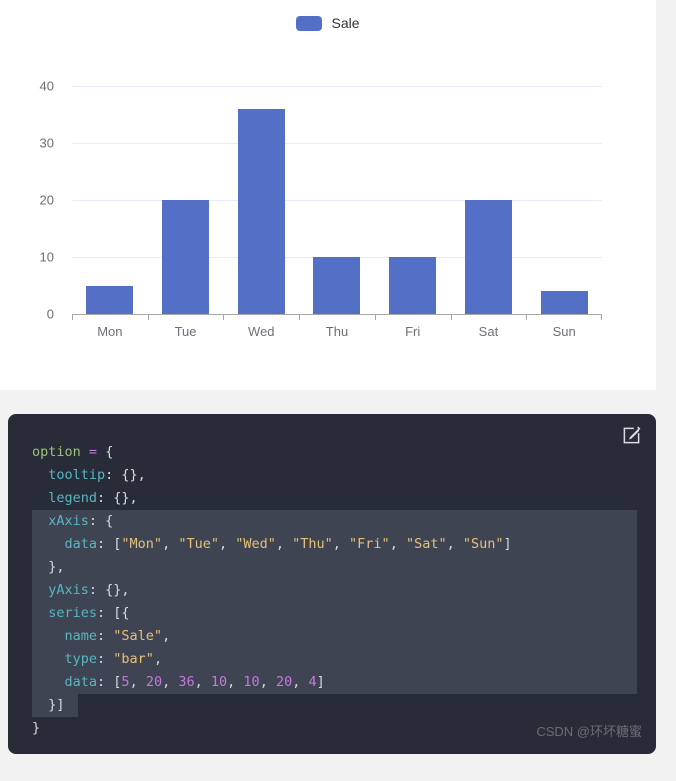 This screenshot has width=676, height=781. Describe the element at coordinates (113, 613) in the screenshot. I see `code-token: : [{` at that location.